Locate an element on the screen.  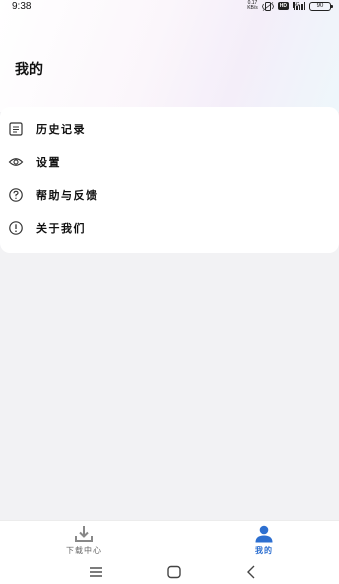
status-bar: 9:38 0.17 KB/s HD 5G 90 is located at coordinates (169, 6).